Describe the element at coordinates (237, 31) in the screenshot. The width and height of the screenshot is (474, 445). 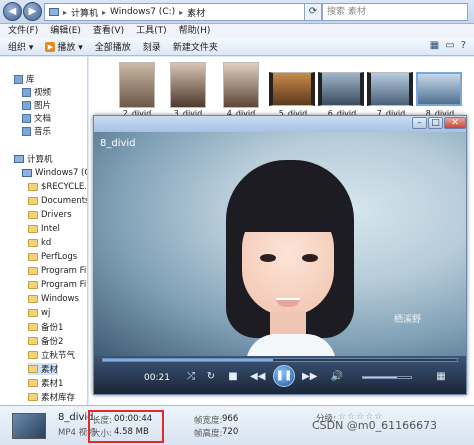
I see `menu-bar: 文件(F) 编辑(E) 查看(V) 工具(T) 帮助(H)` at that location.